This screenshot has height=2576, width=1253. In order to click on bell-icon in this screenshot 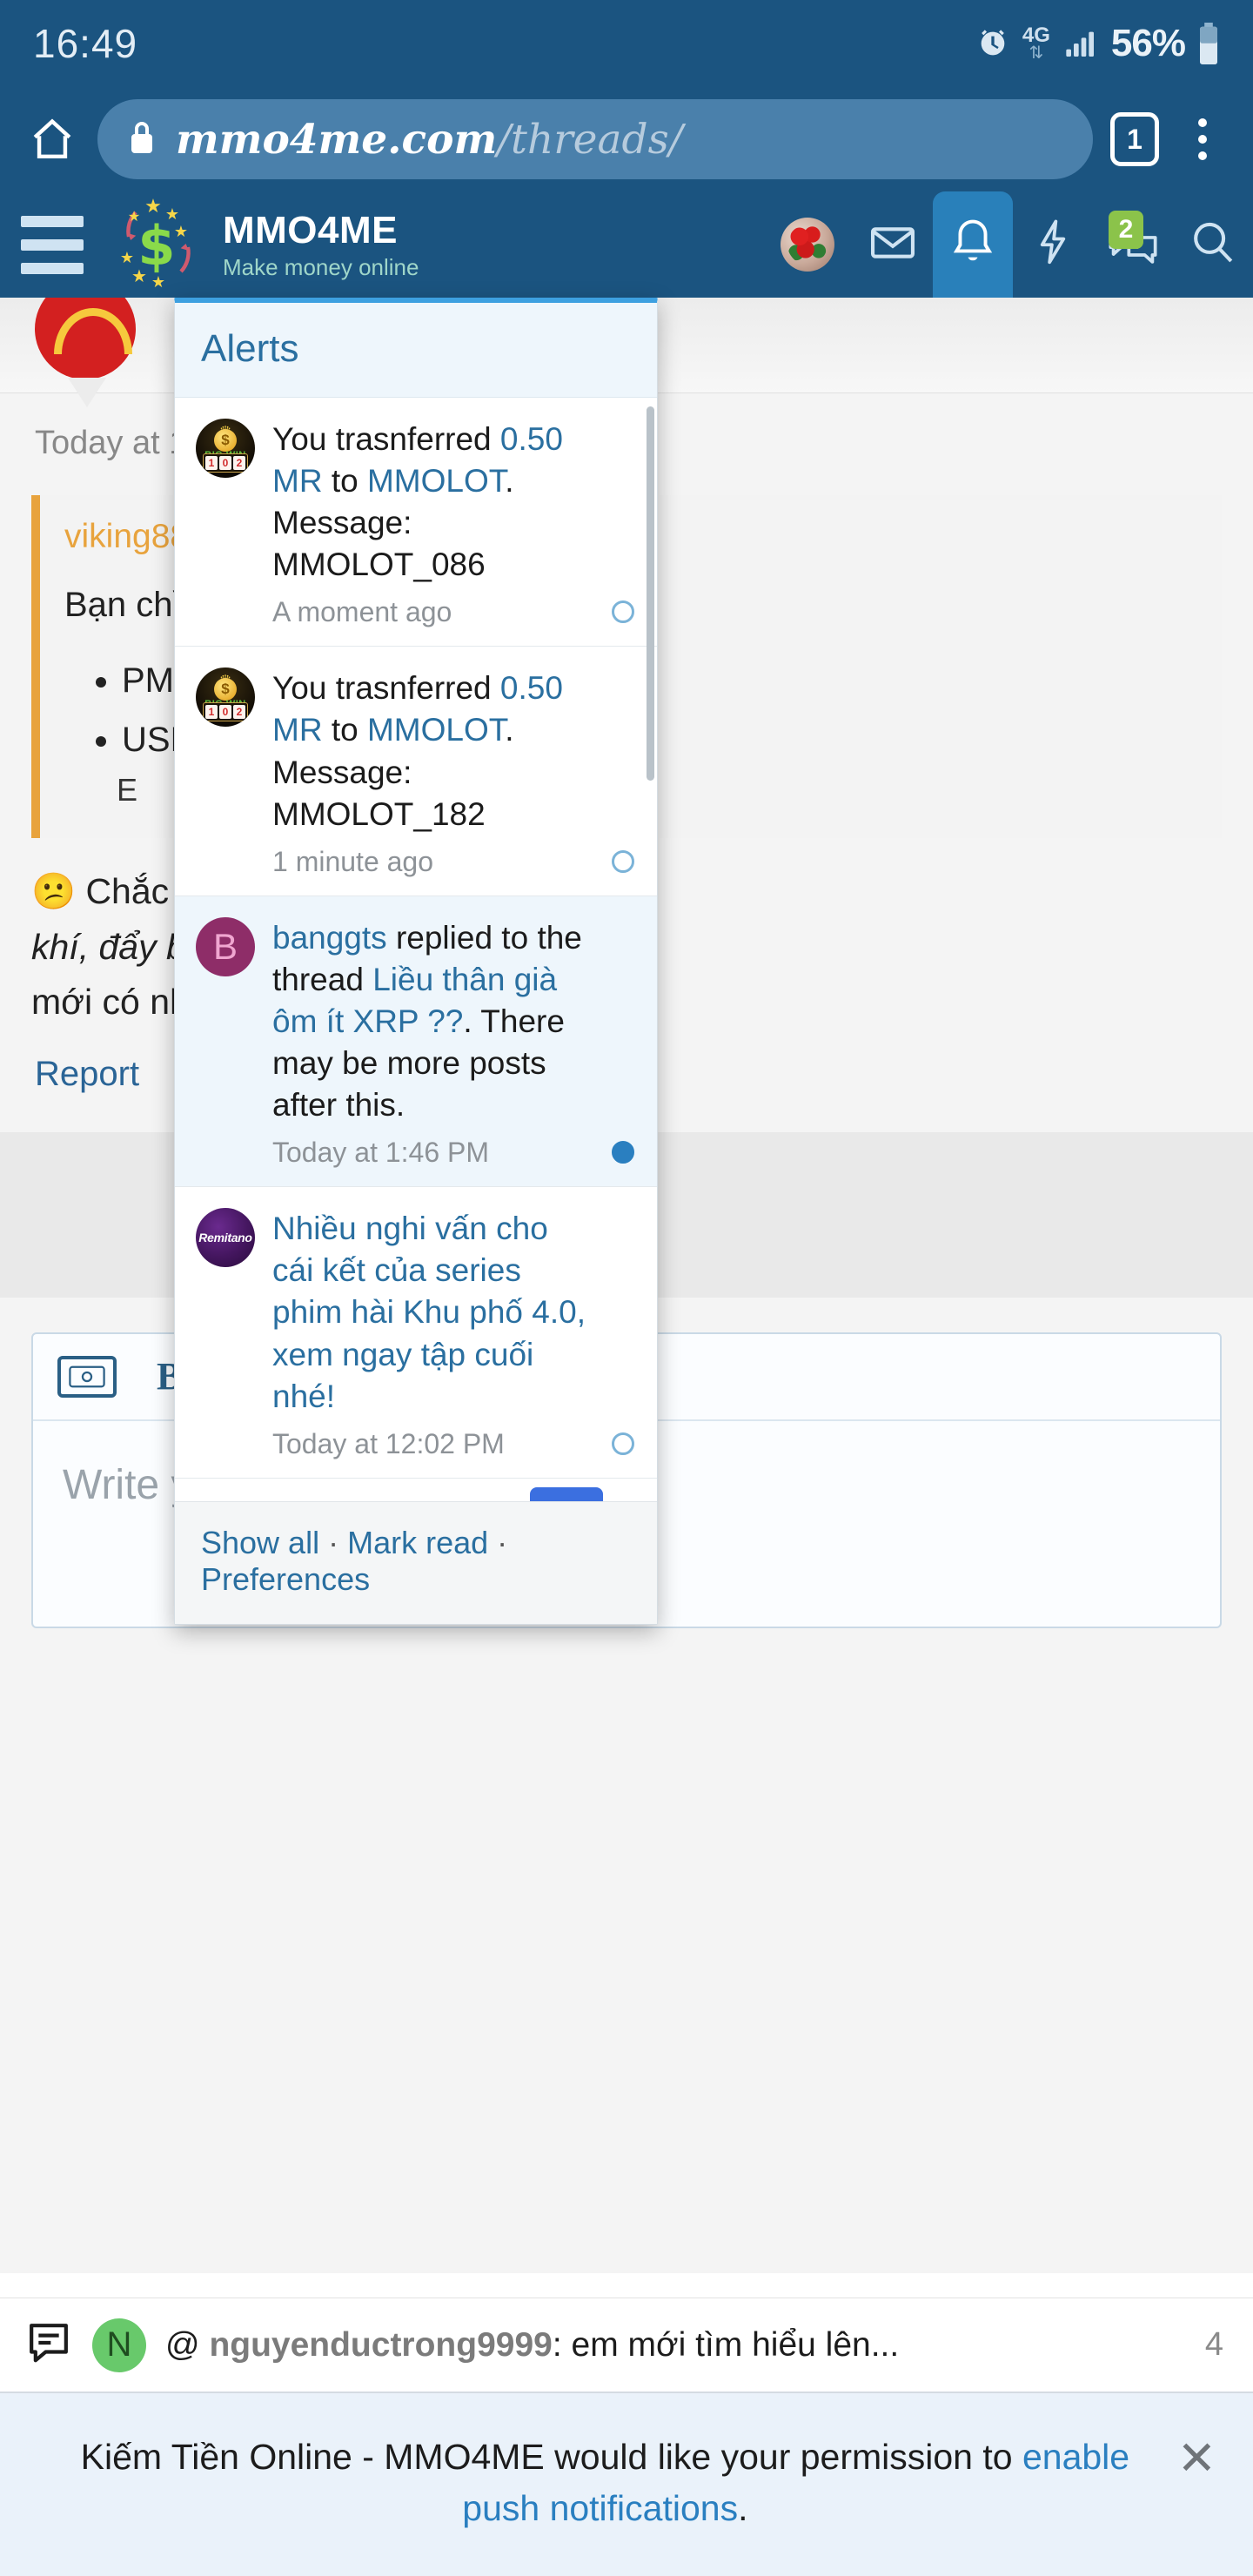, I will do `click(972, 245)`.